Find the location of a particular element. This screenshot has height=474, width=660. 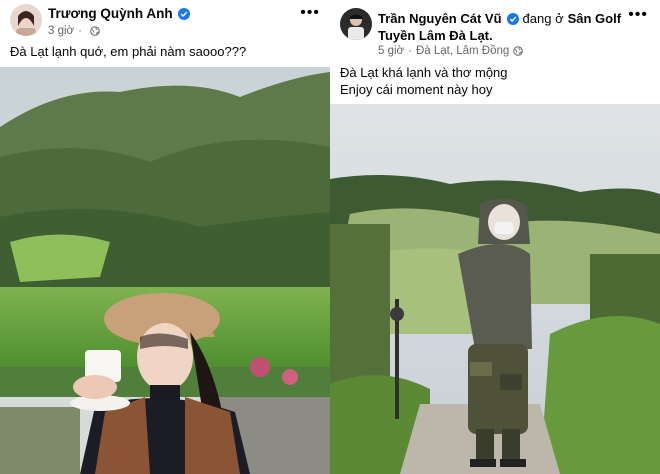

post-time: 5 giờ is located at coordinates (391, 51).